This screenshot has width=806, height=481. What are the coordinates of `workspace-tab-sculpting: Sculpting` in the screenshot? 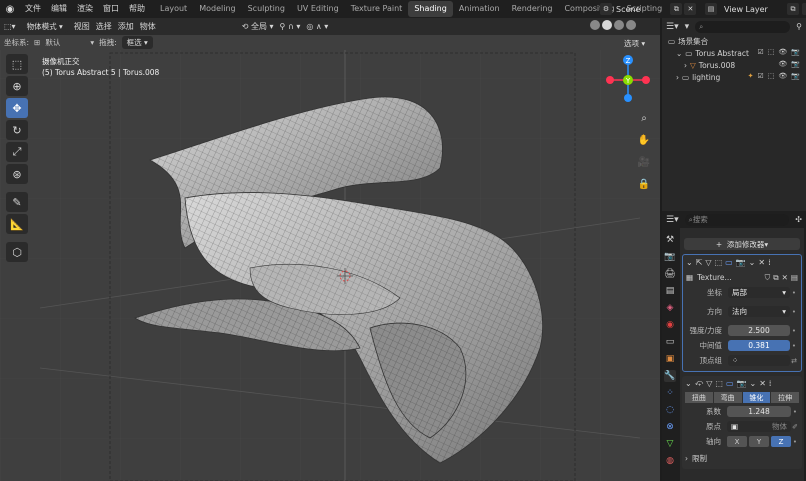 It's located at (266, 9).